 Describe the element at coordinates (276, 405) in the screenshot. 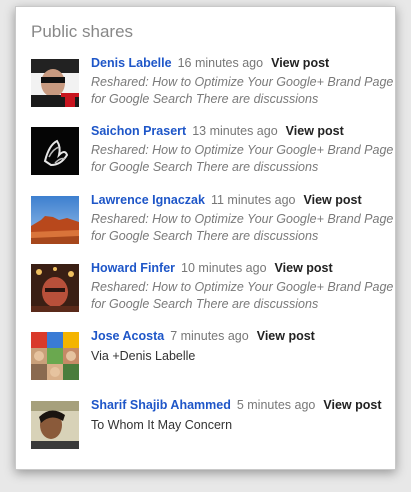

I see `timestamp: 5 minutes ago` at that location.